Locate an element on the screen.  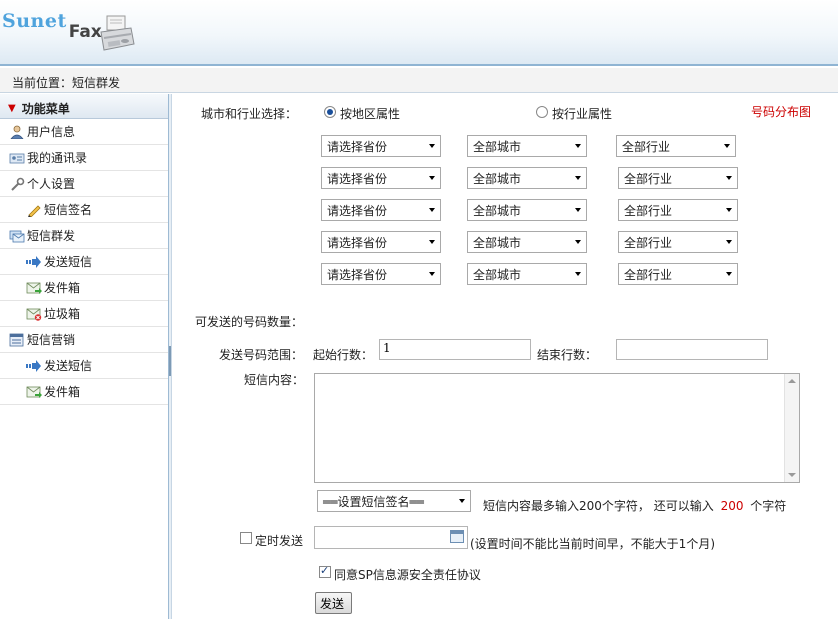
schedule-note: (设置时间不能比当前时间早，不能大于1个月) is located at coordinates (592, 544).